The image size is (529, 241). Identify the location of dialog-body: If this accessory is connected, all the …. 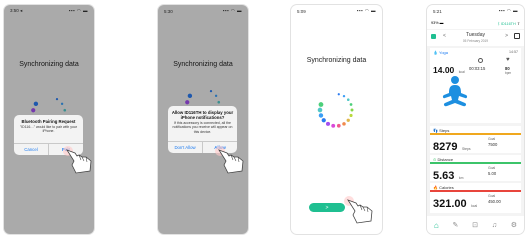
(202, 127).